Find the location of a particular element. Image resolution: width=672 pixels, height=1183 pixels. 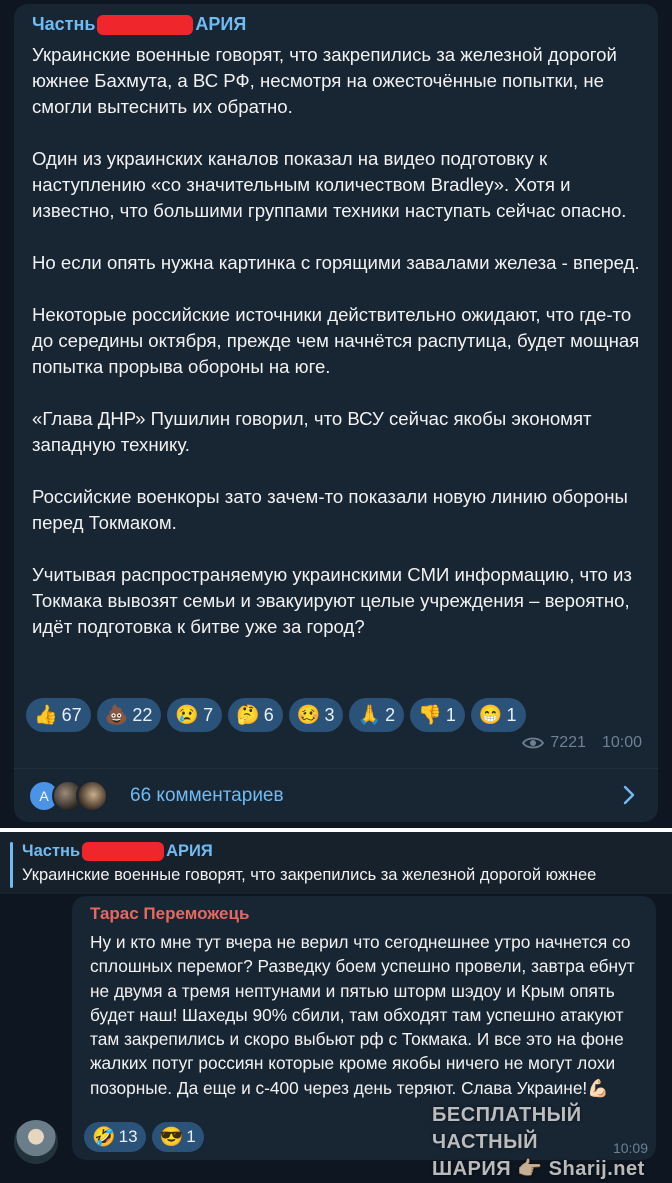

reaction-count: 13 is located at coordinates (128, 1136).